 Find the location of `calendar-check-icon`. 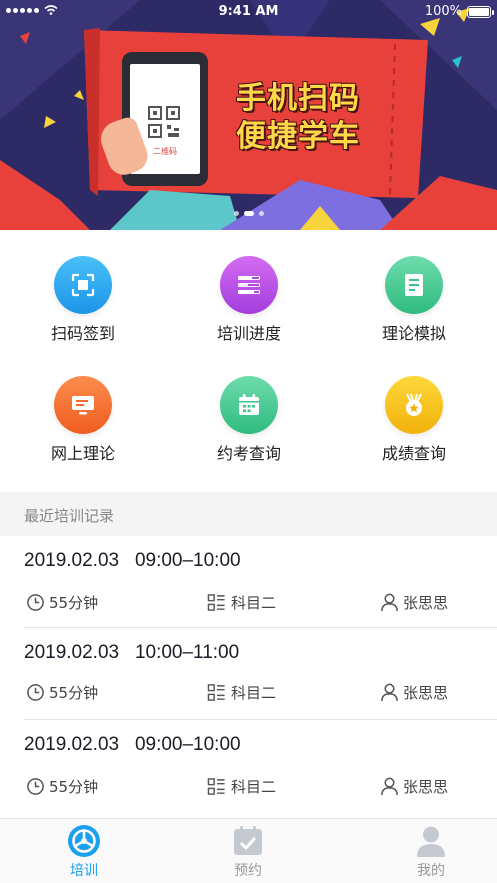

calendar-check-icon is located at coordinates (248, 841).